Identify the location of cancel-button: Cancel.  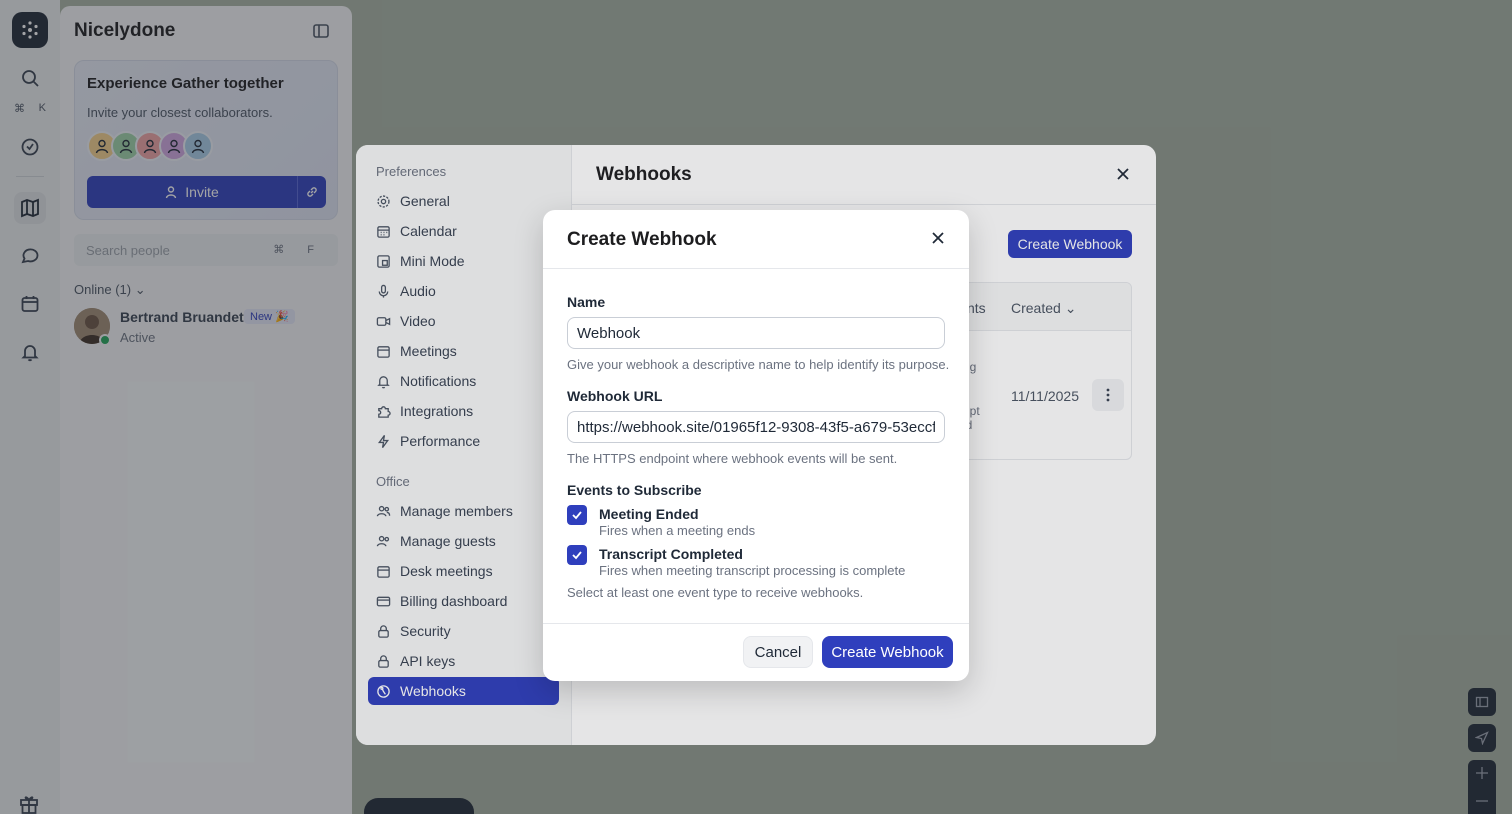
(778, 652).